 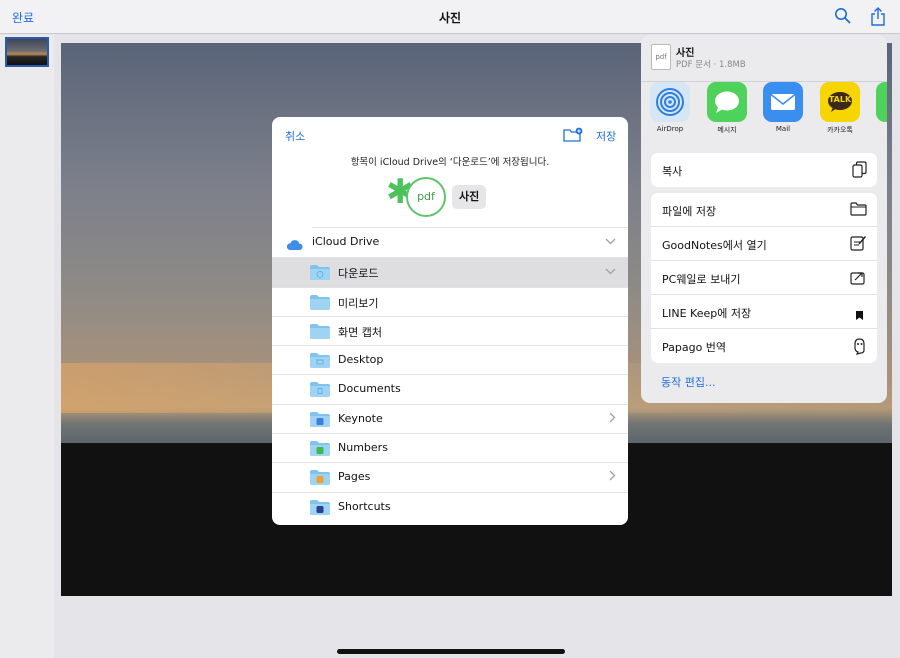 What do you see at coordinates (764, 312) in the screenshot?
I see `action-line-keep: LINE Keep에 저장` at bounding box center [764, 312].